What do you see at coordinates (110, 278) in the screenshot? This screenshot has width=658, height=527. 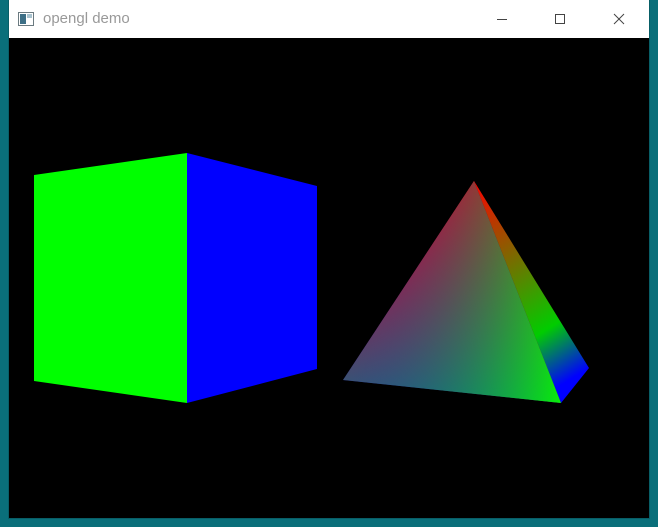 I see `cube-front-face` at bounding box center [110, 278].